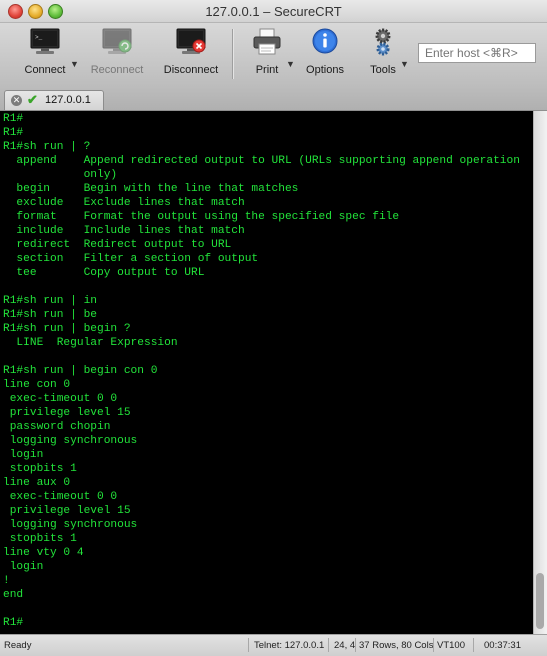 The height and width of the screenshot is (656, 547). I want to click on status-size: 37 Rows, 80 Cols, so click(396, 645).